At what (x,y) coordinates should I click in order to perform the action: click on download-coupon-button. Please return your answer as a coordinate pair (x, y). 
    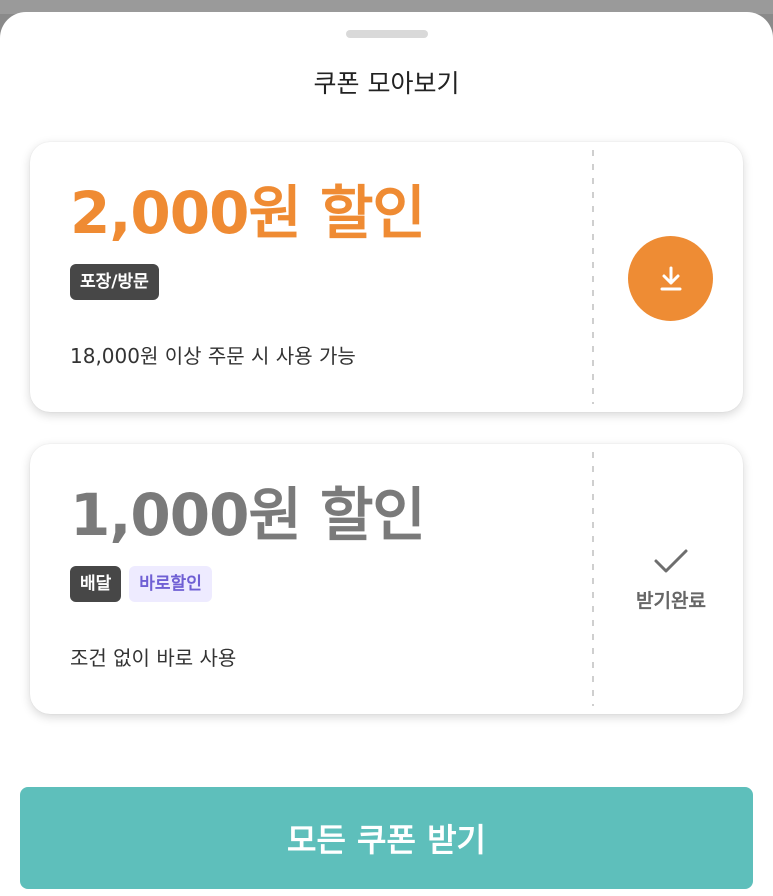
    Looking at the image, I should click on (670, 278).